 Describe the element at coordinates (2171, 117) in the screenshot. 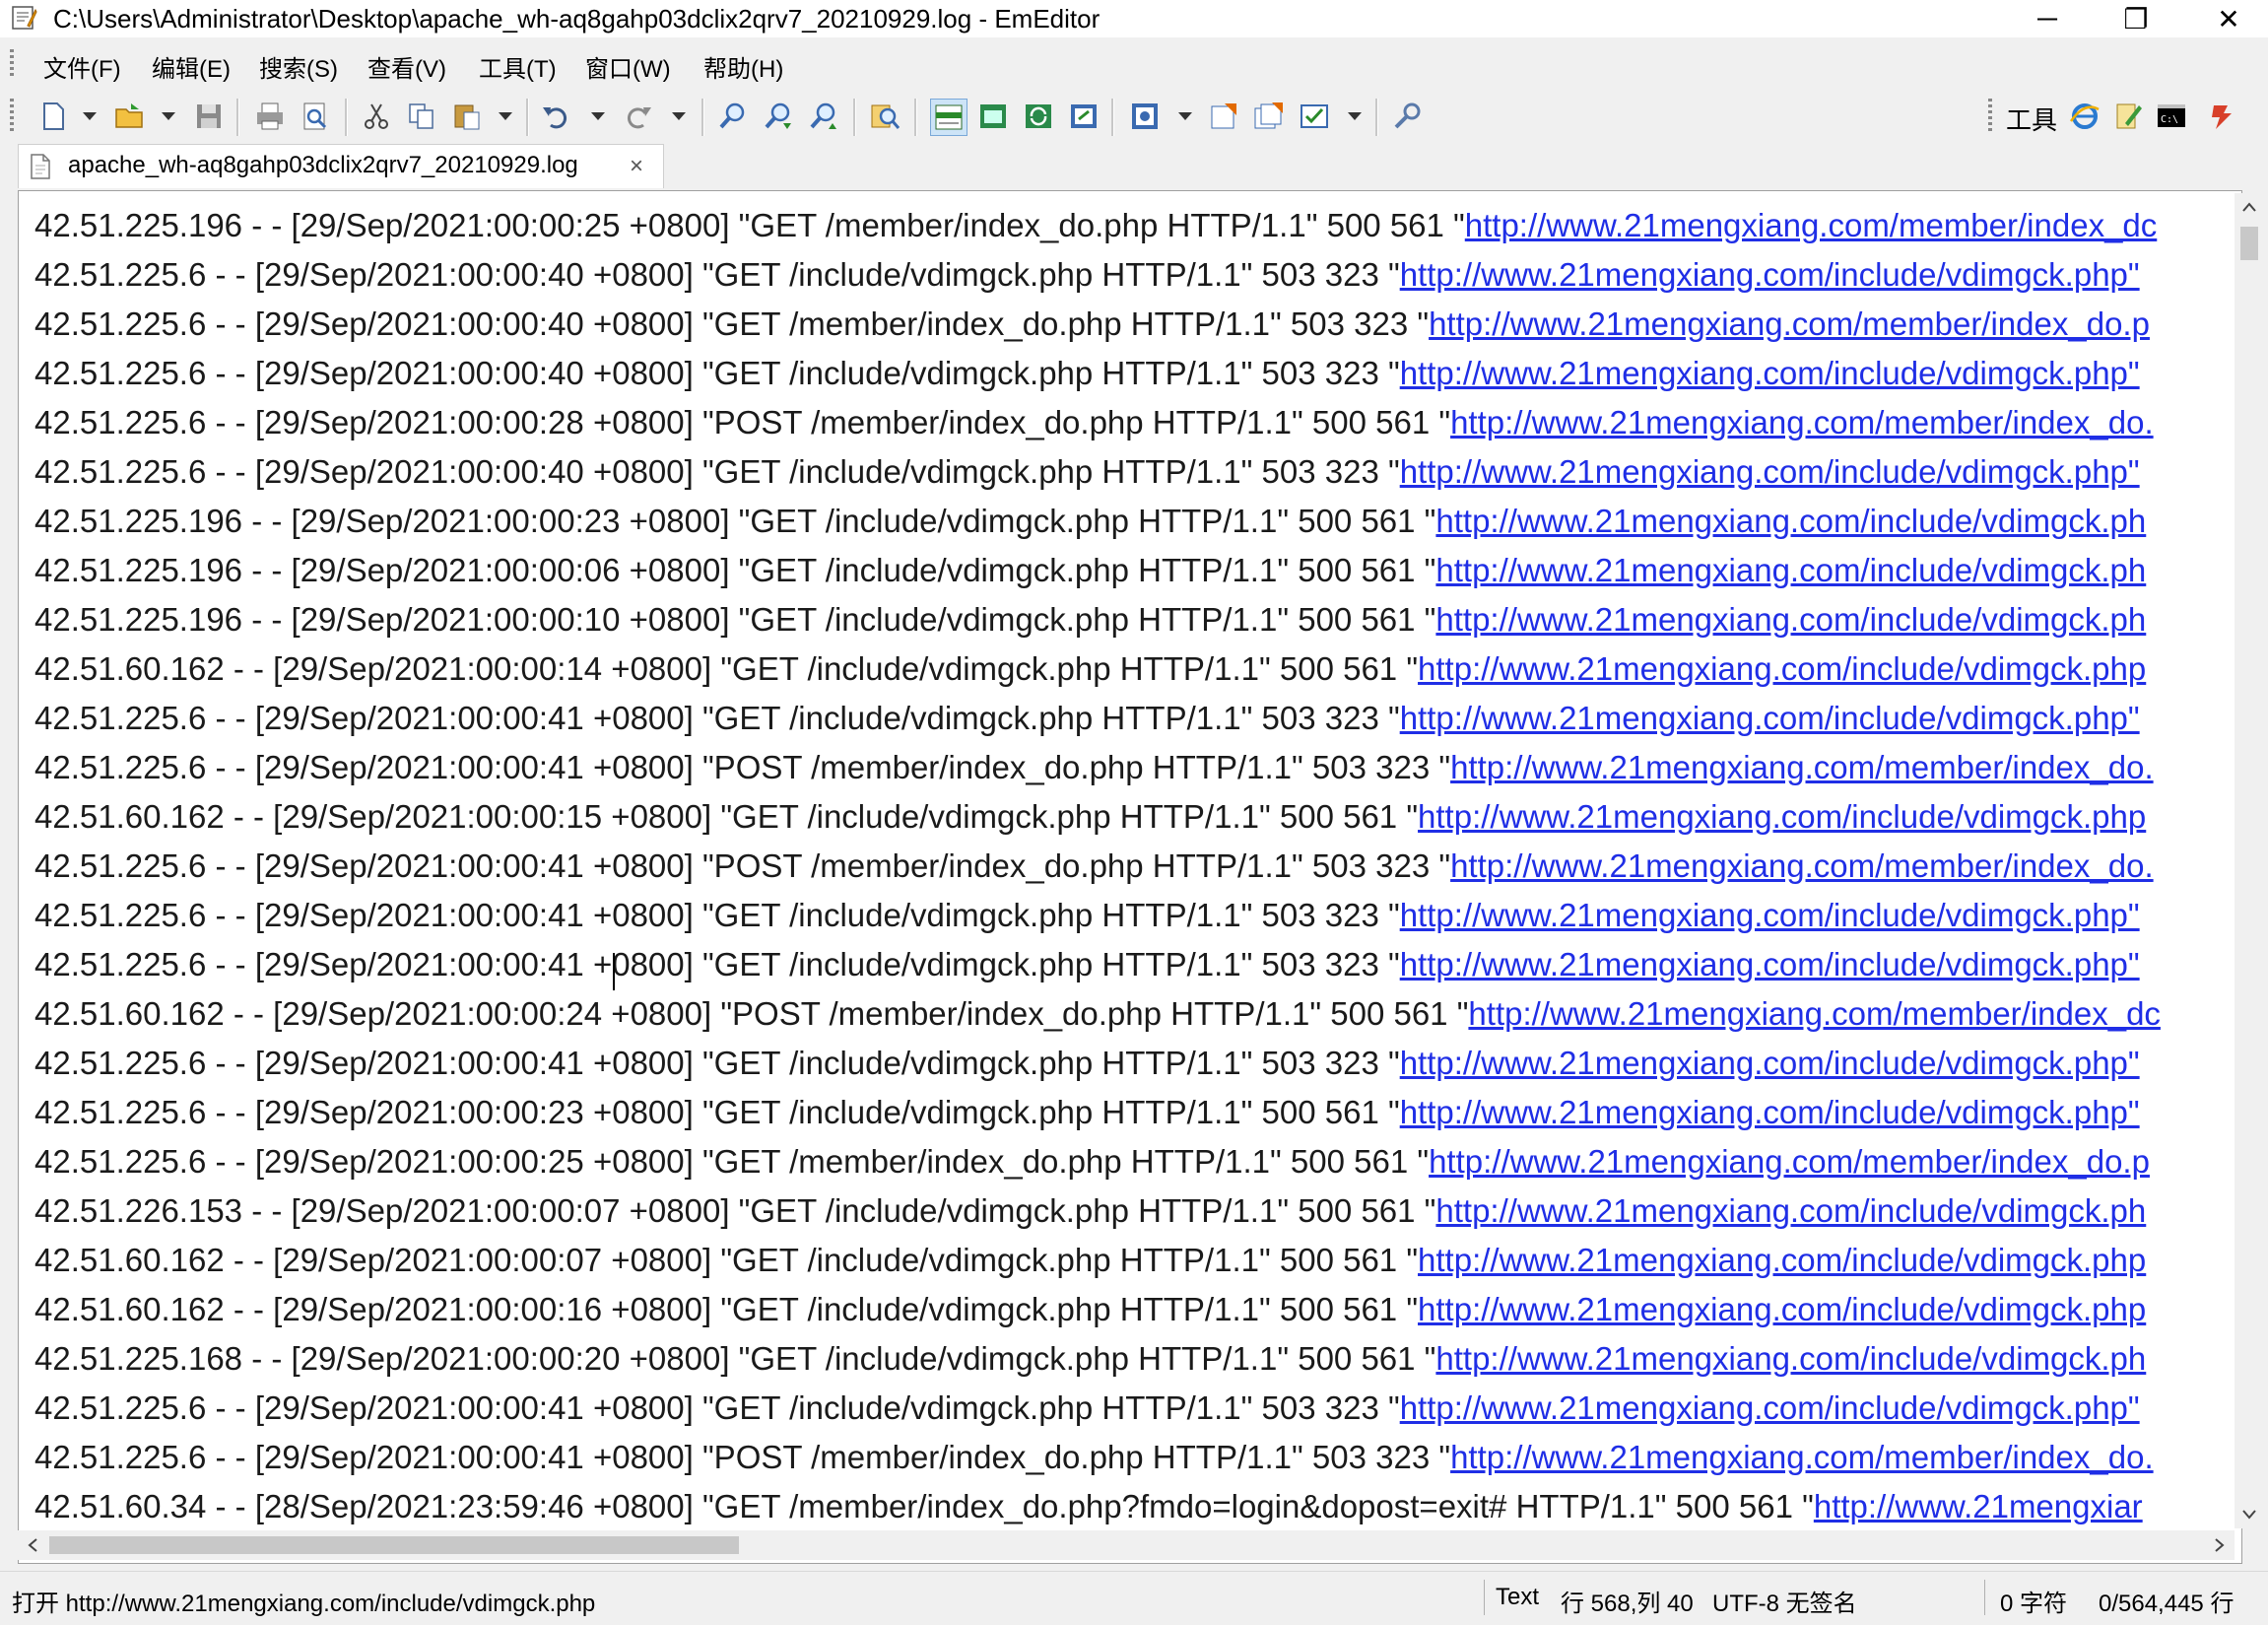

I see `command-prompt-button: C:\` at that location.